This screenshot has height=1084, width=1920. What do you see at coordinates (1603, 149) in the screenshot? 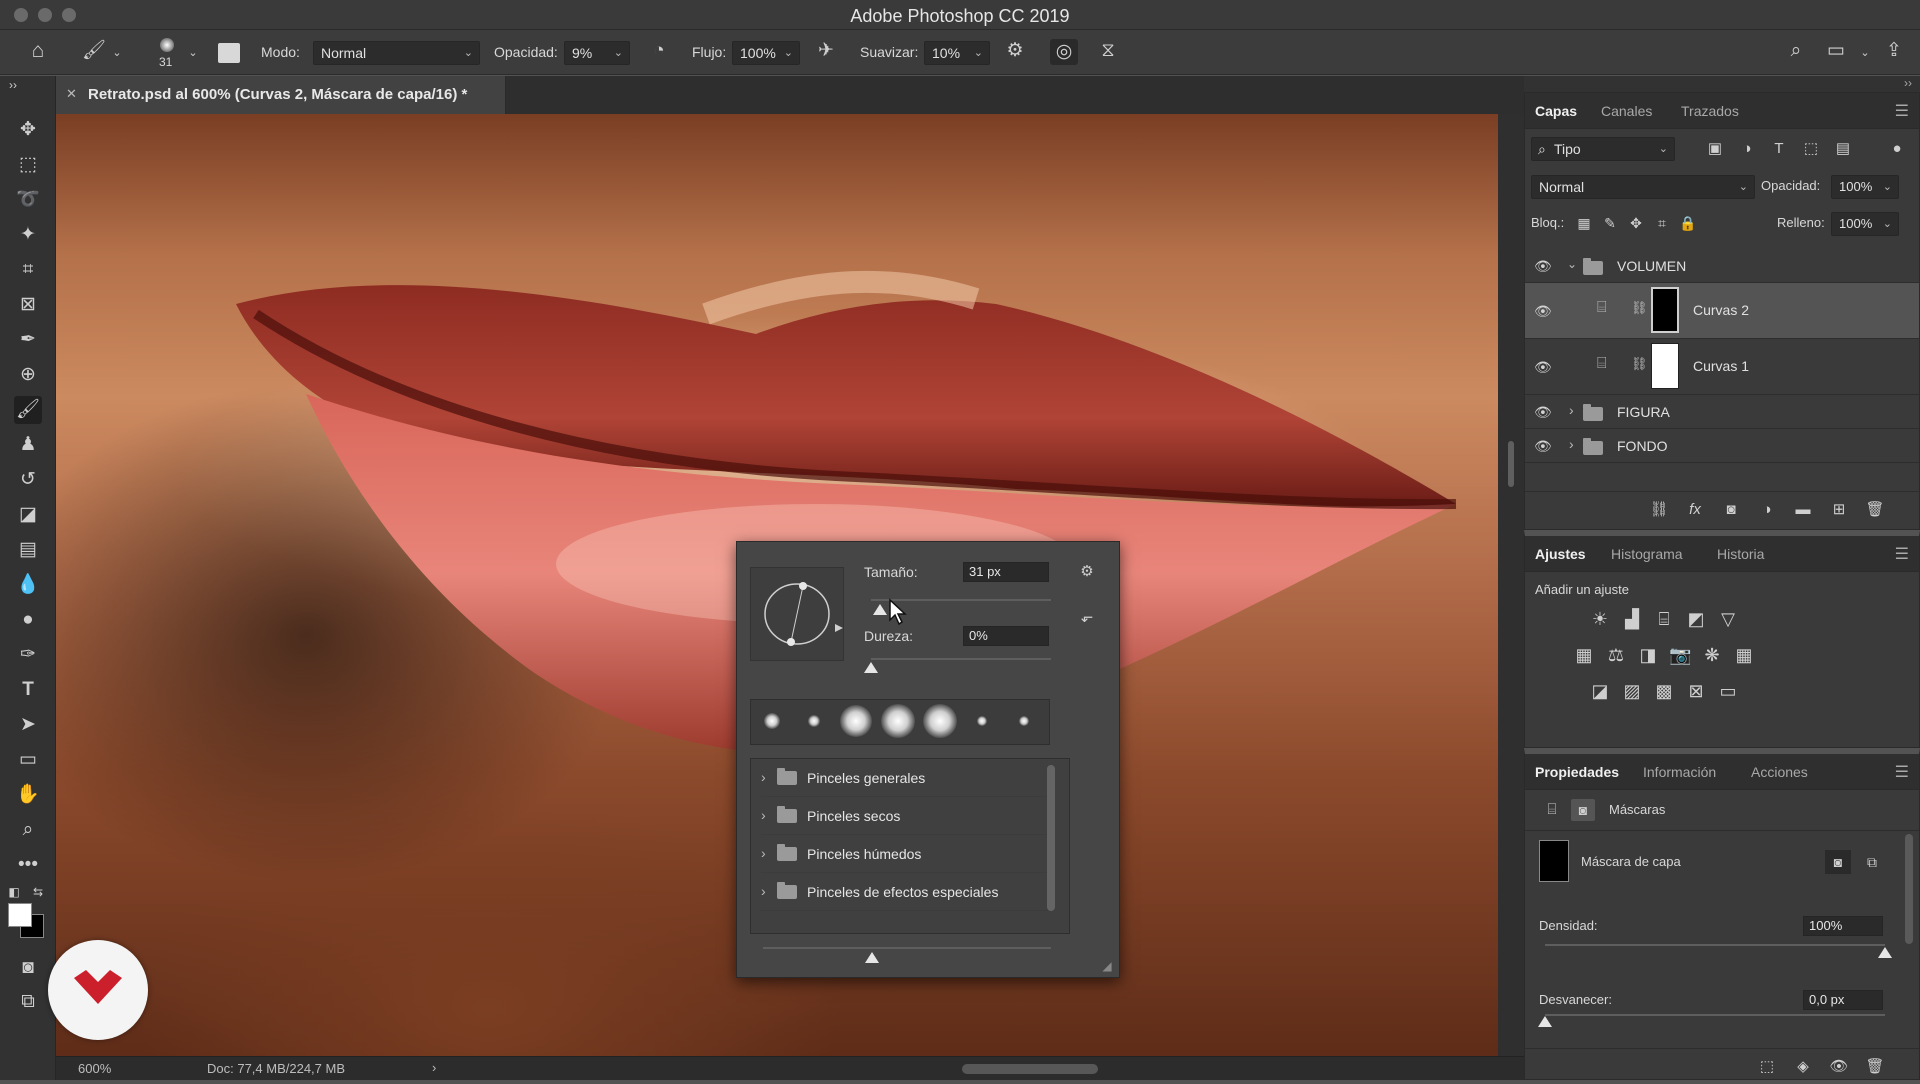
I see `layer-filter-select: ⌕ Tipo ⌄` at bounding box center [1603, 149].